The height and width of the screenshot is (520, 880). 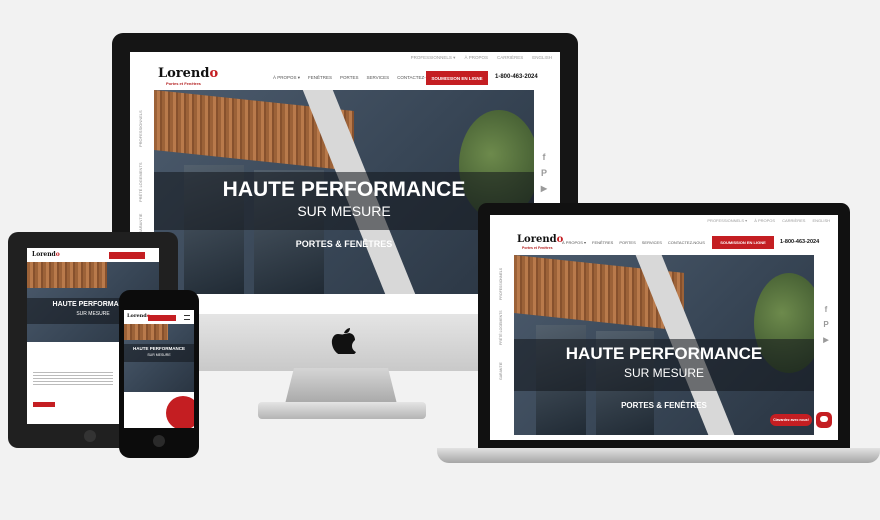 I want to click on menu-icon, so click(x=187, y=317).